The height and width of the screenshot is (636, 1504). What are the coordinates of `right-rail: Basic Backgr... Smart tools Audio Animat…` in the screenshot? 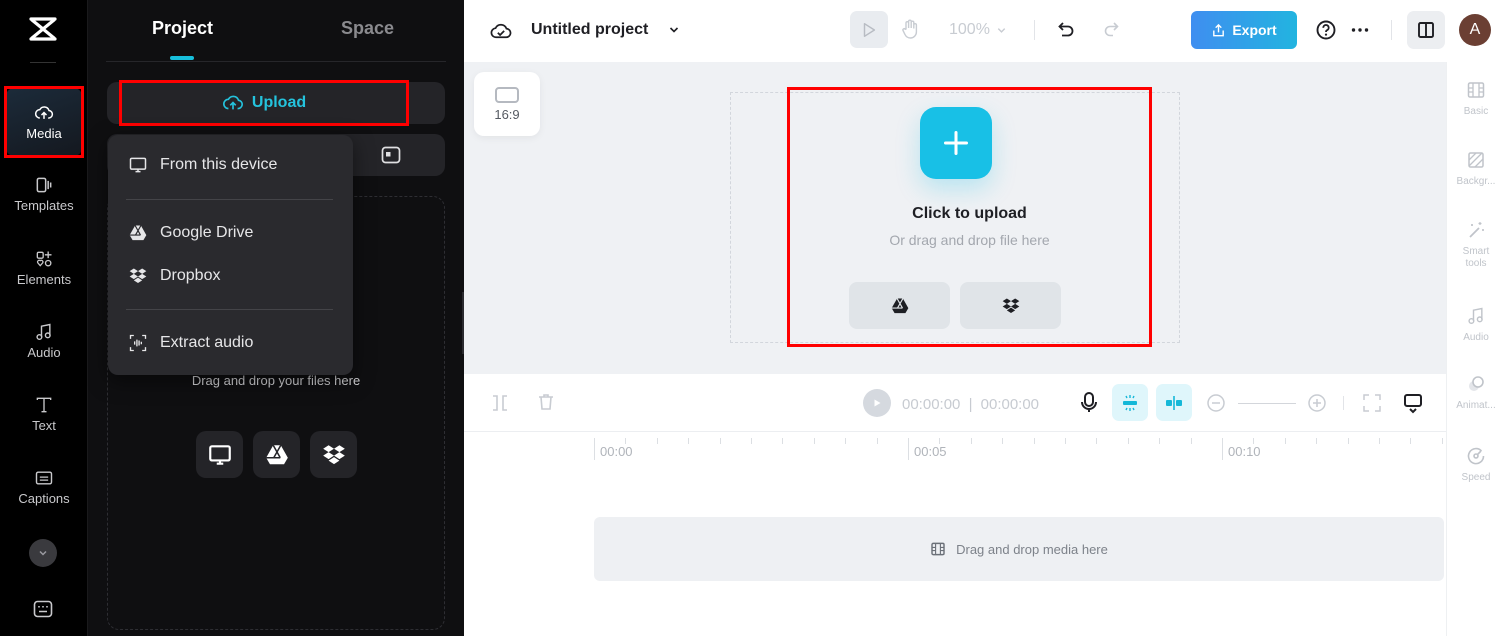 It's located at (1475, 349).